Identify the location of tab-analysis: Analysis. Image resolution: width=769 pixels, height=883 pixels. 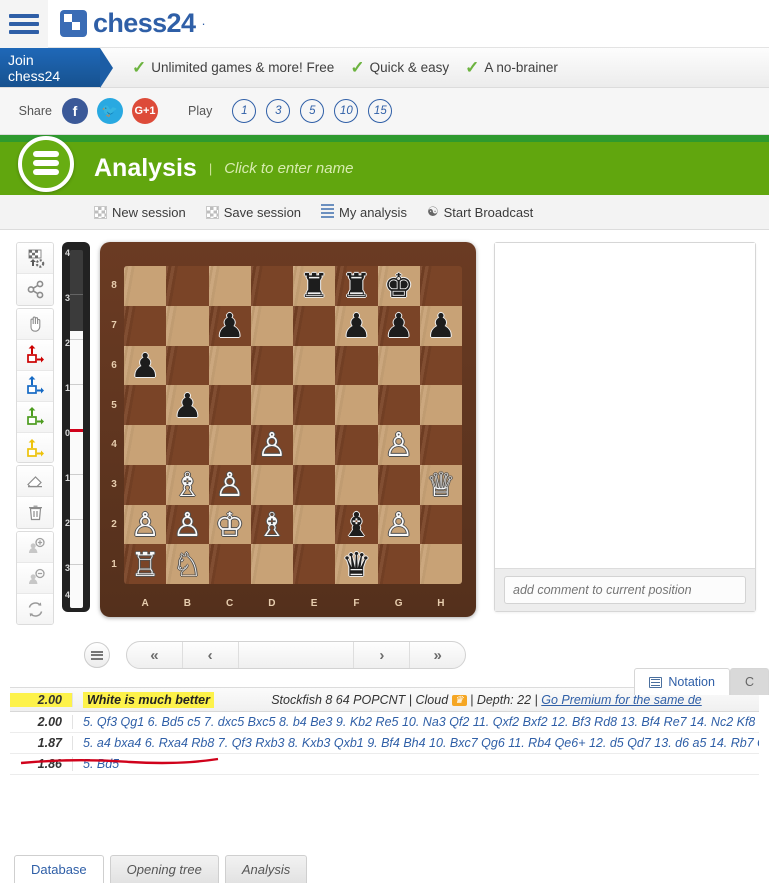
(266, 869).